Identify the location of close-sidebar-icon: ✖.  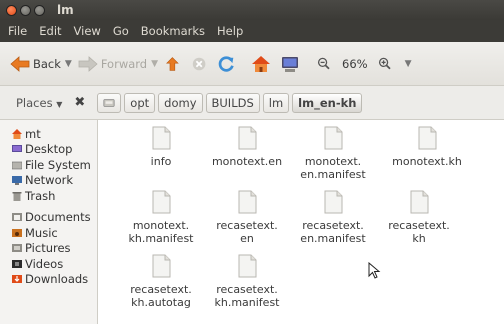
(79, 102).